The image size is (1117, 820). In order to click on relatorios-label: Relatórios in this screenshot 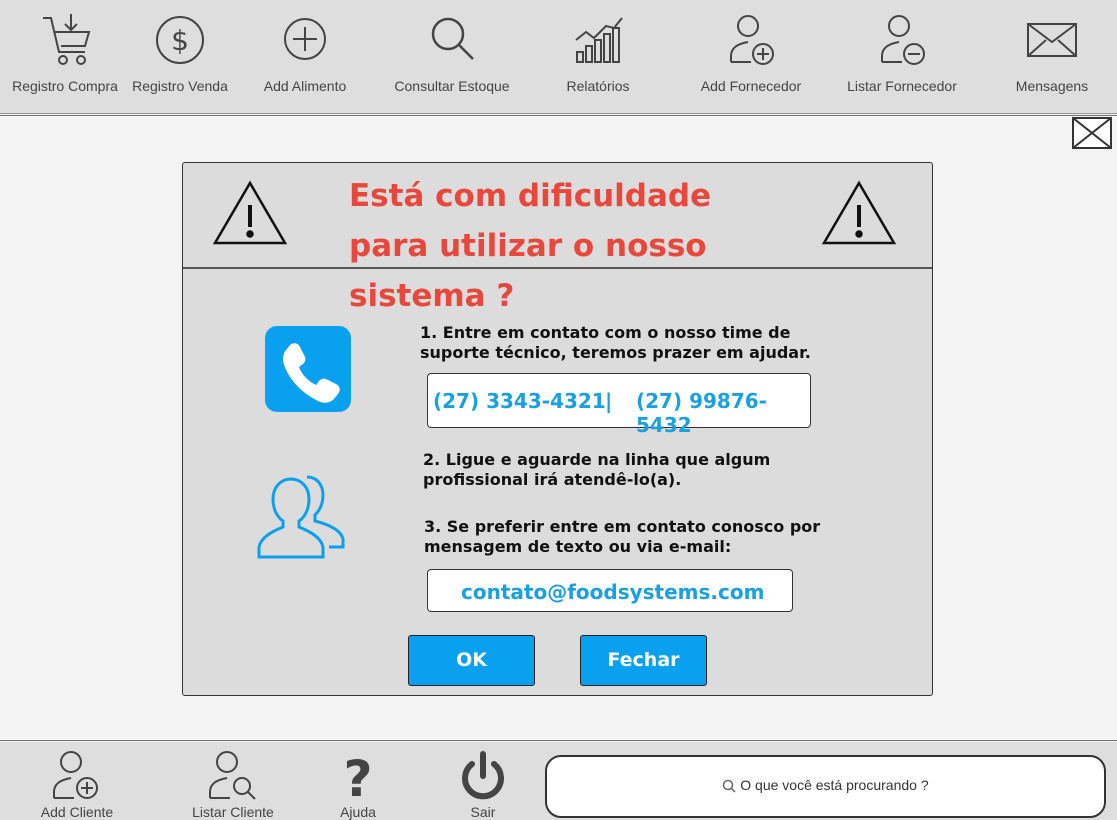, I will do `click(598, 86)`.